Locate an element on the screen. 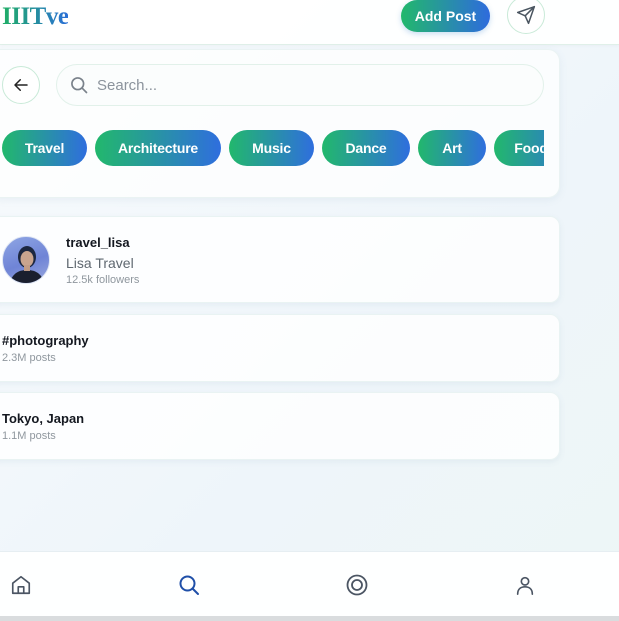 This screenshot has height=621, width=619. category-chip-food: Food is located at coordinates (519, 148).